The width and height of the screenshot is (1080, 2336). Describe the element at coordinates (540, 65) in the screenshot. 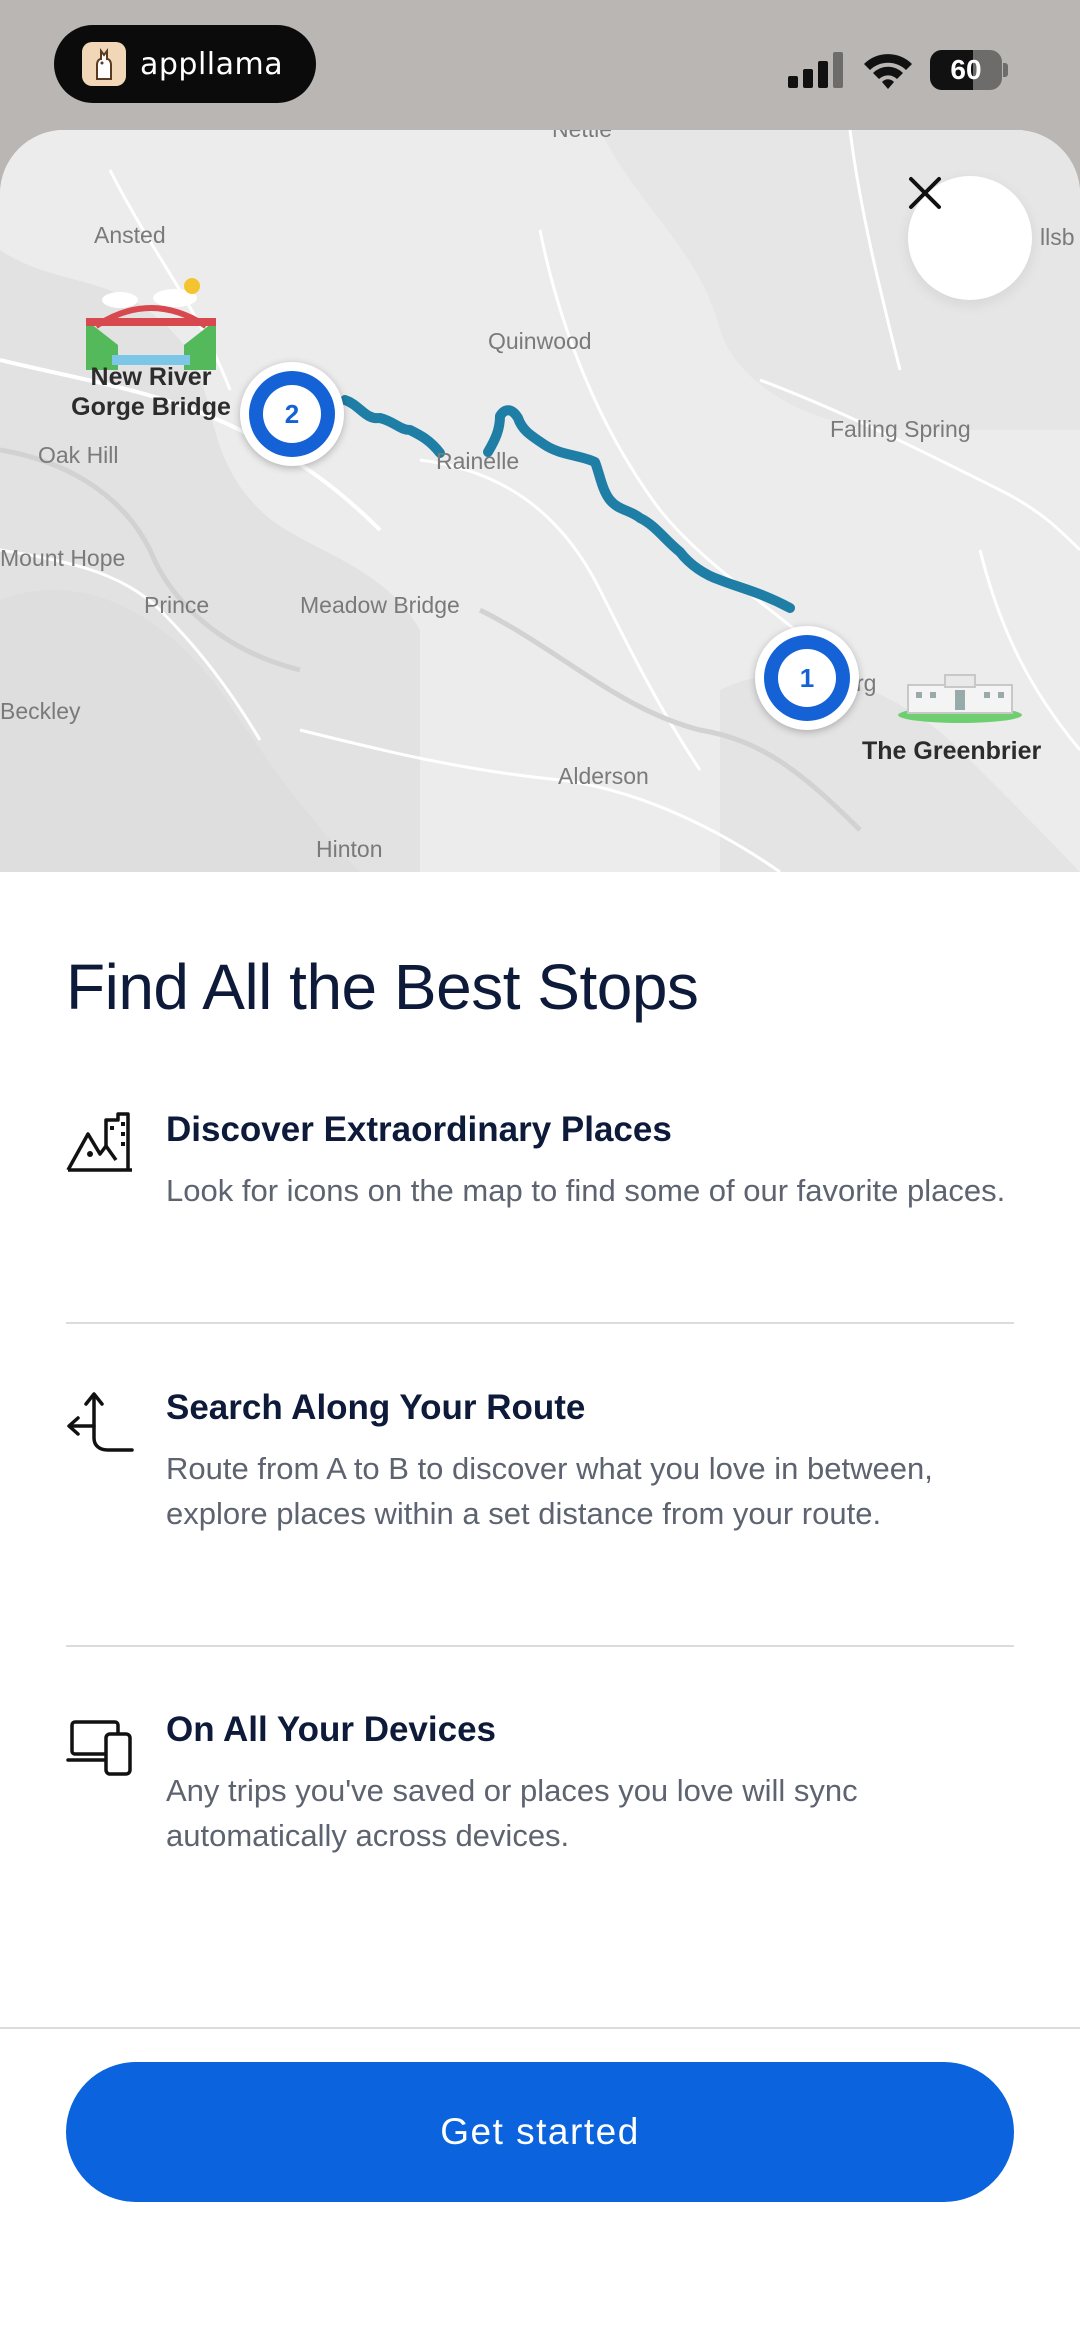

I see `status-bar: appllama 60` at that location.